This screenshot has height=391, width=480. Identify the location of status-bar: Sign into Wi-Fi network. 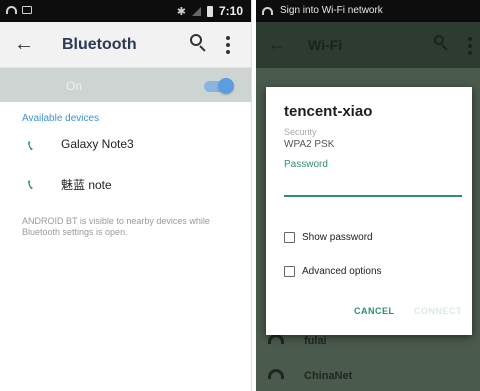
(368, 11).